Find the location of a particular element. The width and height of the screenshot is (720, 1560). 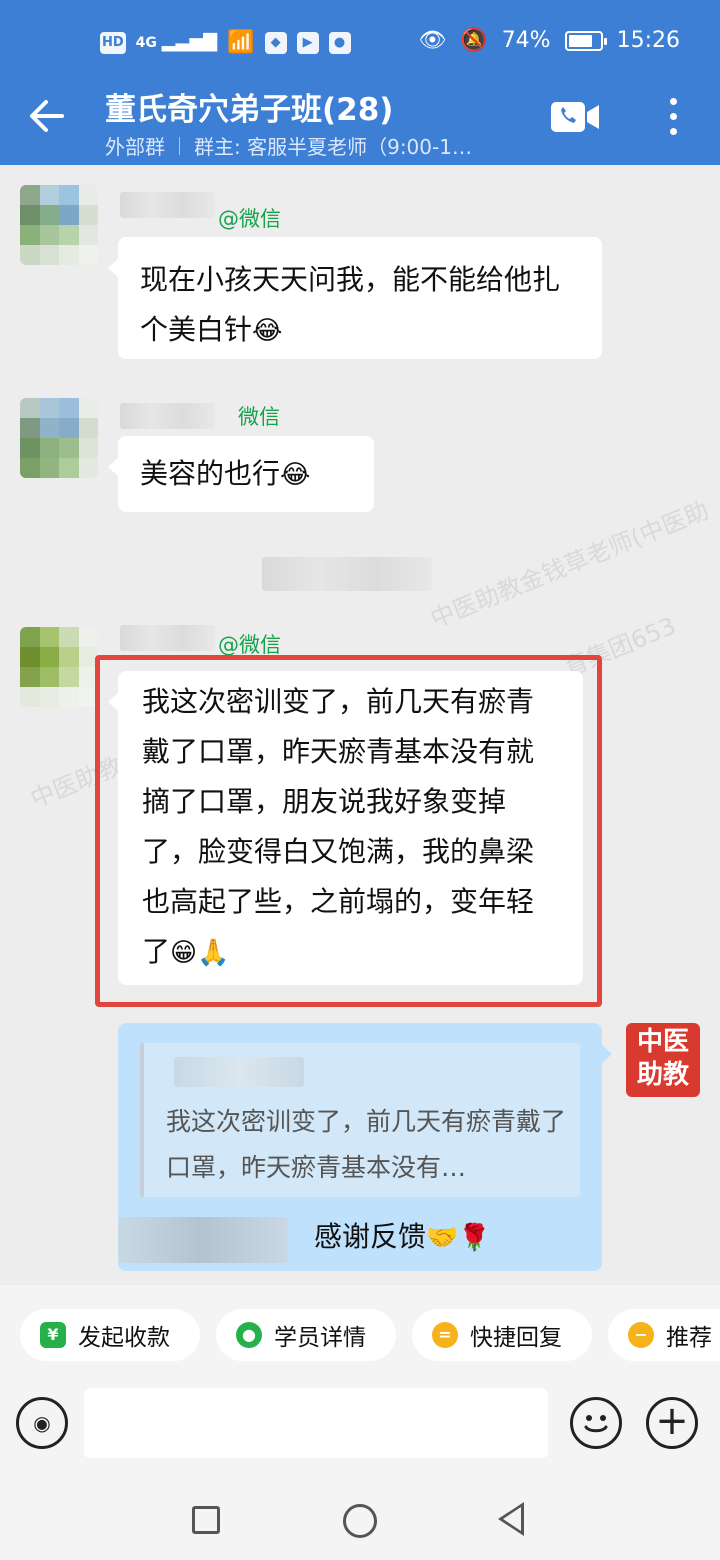

system-nav-bar is located at coordinates (360, 1520).